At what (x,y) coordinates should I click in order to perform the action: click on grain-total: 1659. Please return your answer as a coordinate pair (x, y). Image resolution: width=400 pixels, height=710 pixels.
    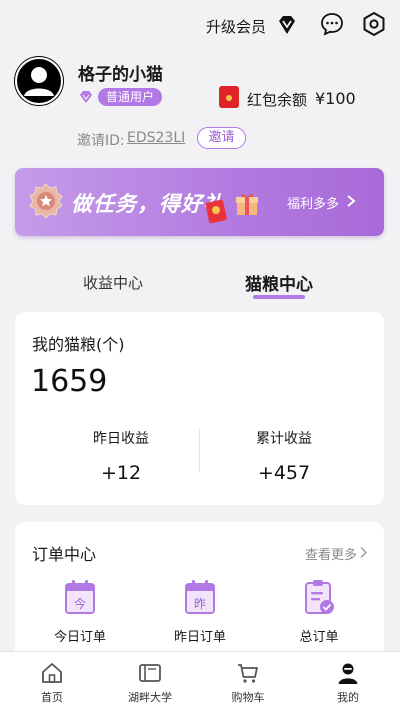
    Looking at the image, I should click on (69, 381).